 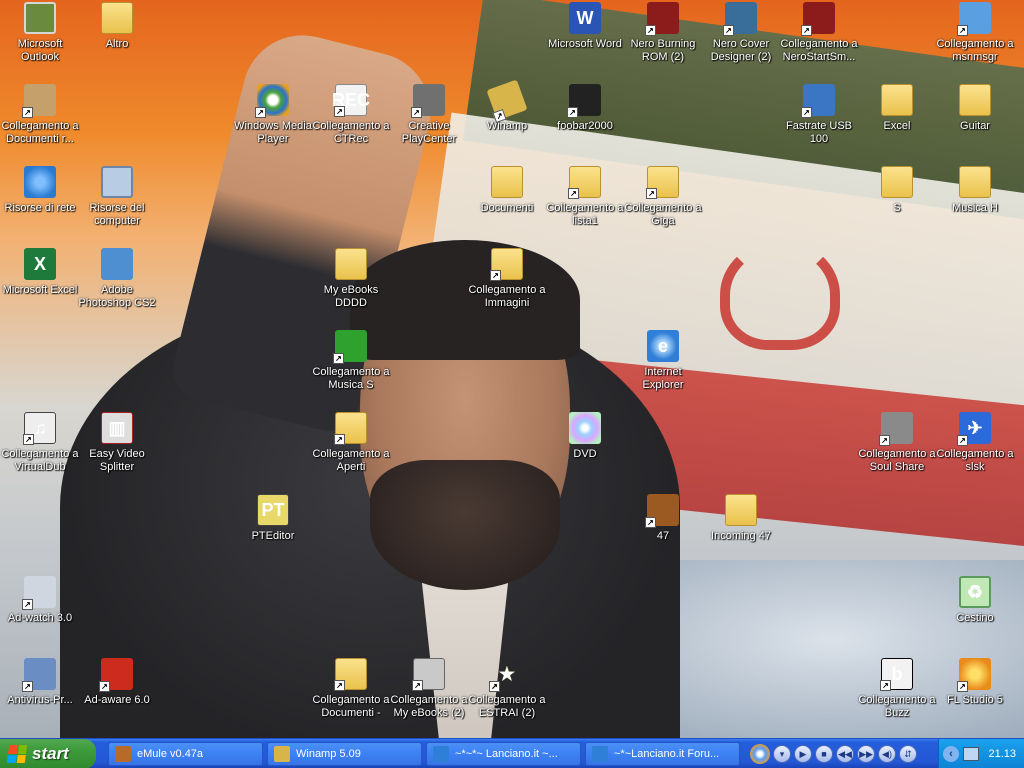 I want to click on desktop-icon-documenti: Documenti, so click(x=507, y=201).